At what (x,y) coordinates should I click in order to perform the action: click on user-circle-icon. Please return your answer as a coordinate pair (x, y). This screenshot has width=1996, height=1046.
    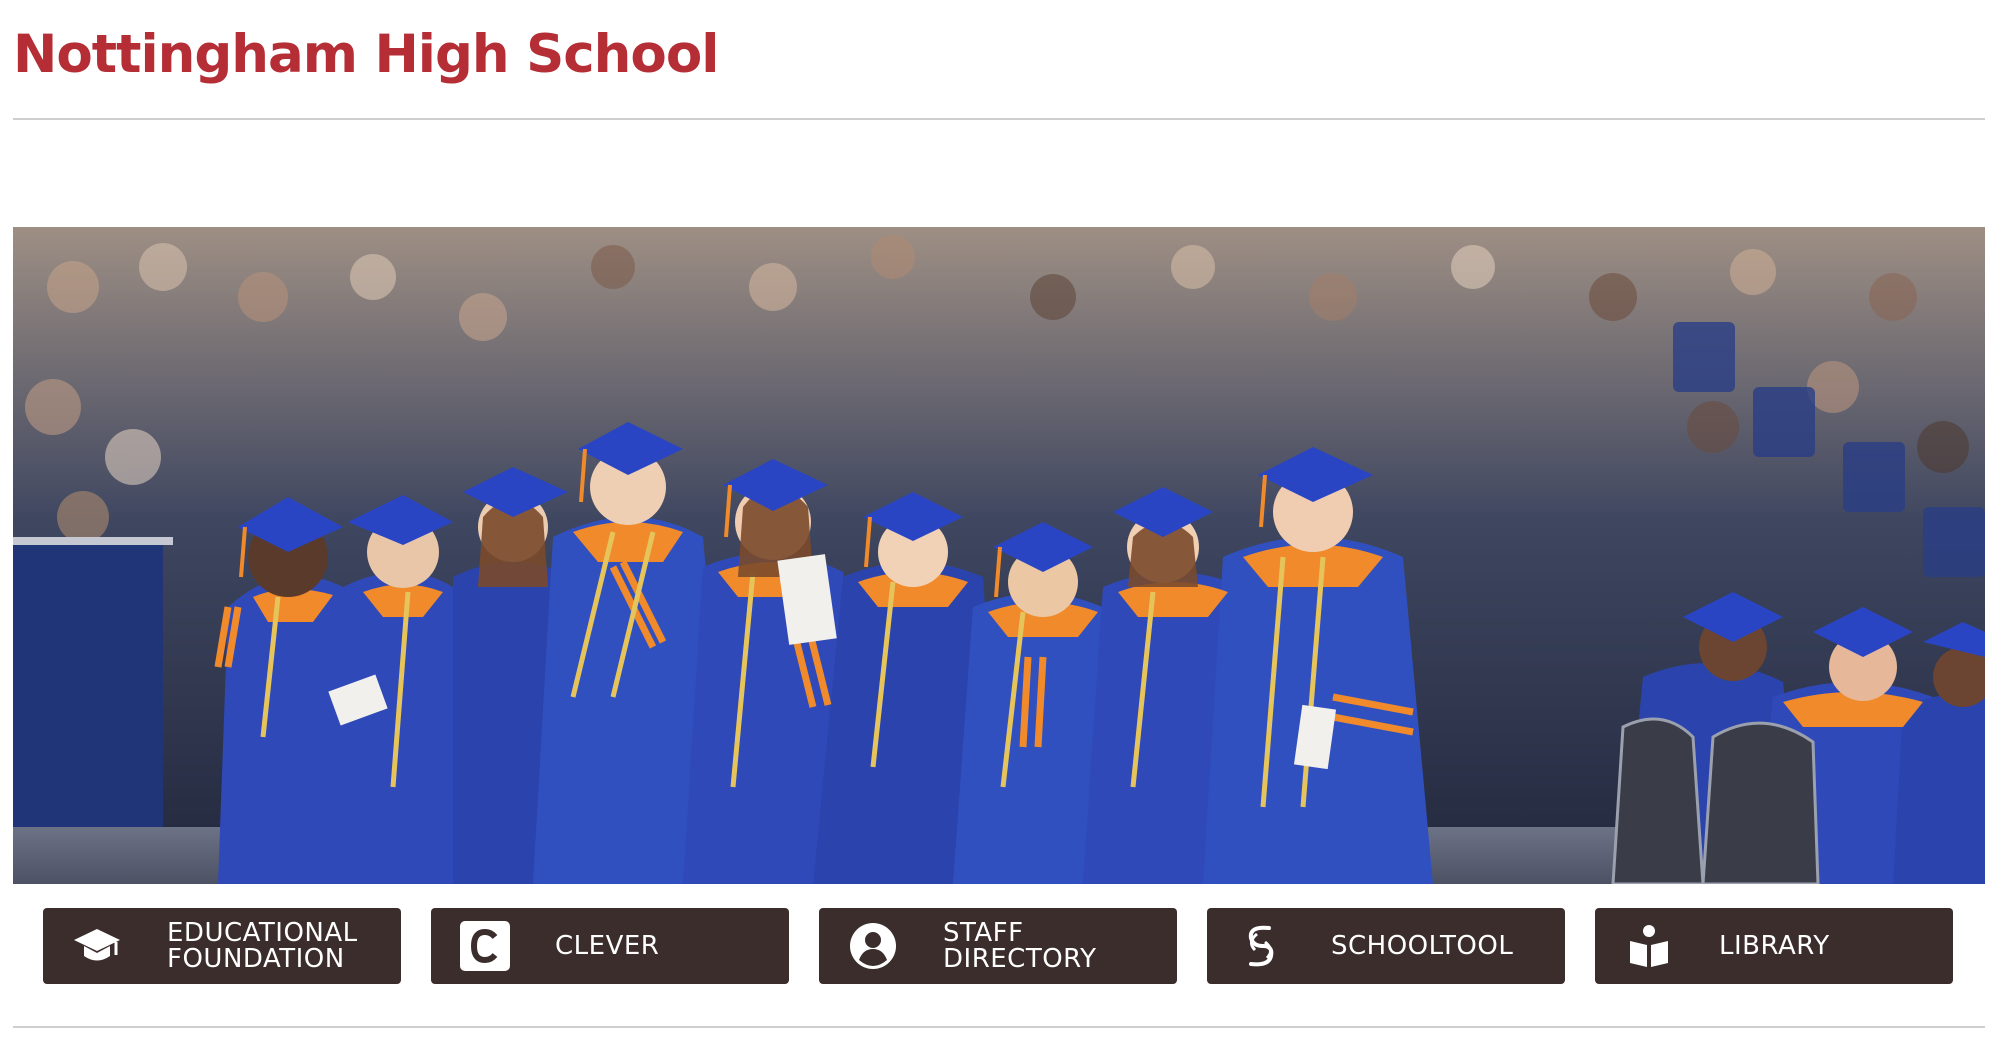
    Looking at the image, I should click on (873, 946).